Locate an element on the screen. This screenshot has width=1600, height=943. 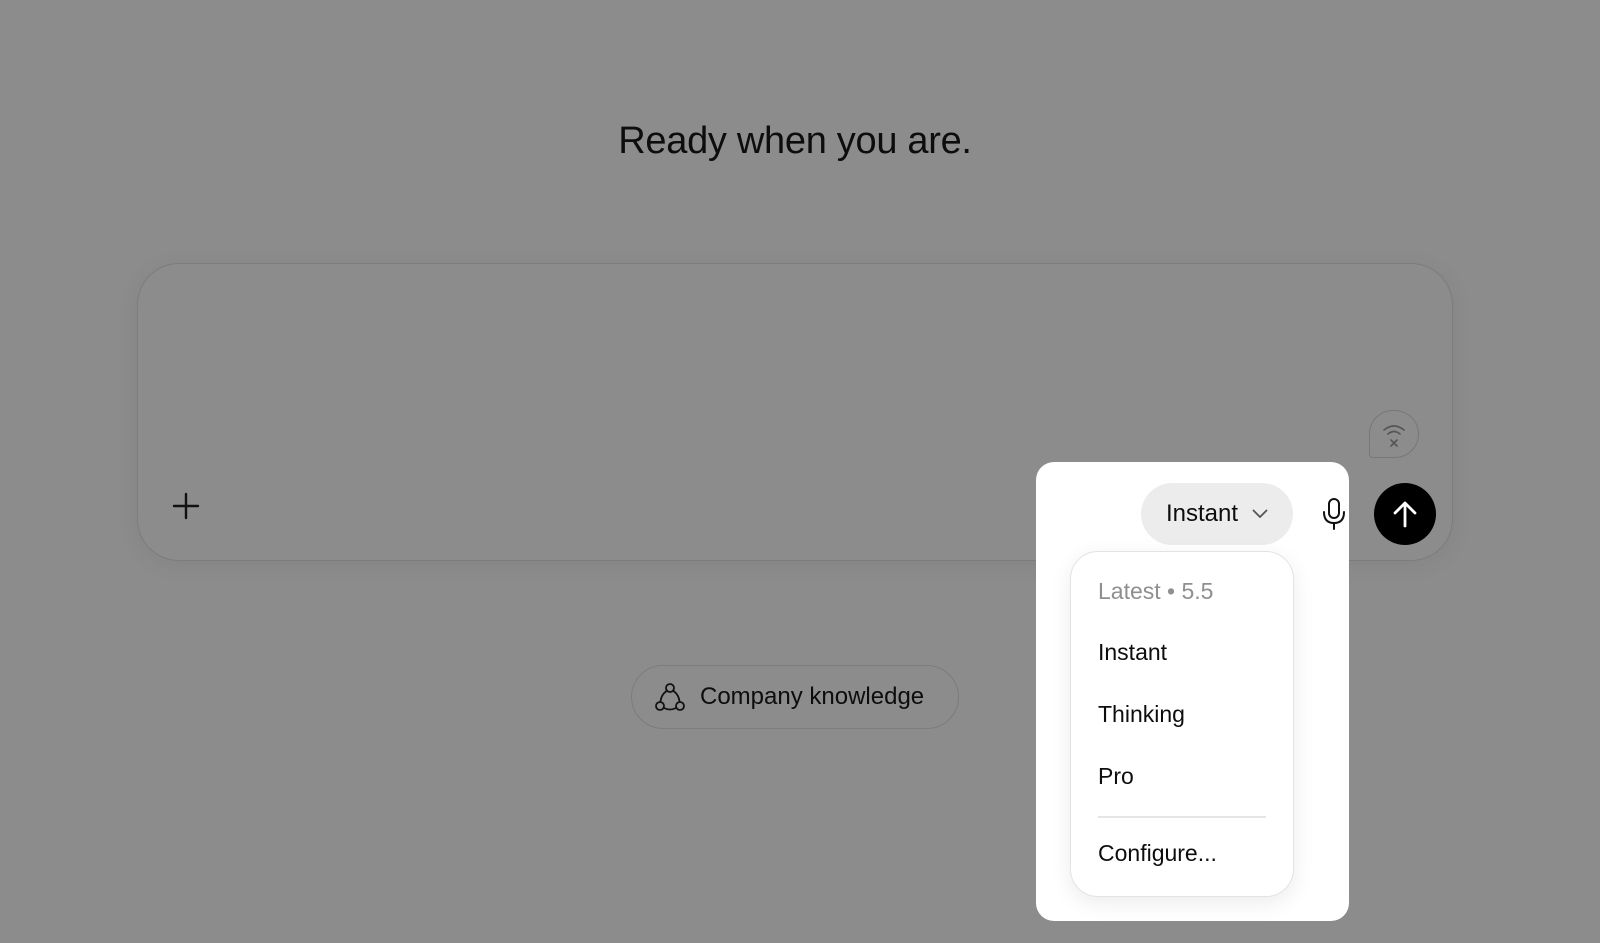
connectors-icon is located at coordinates (670, 697).